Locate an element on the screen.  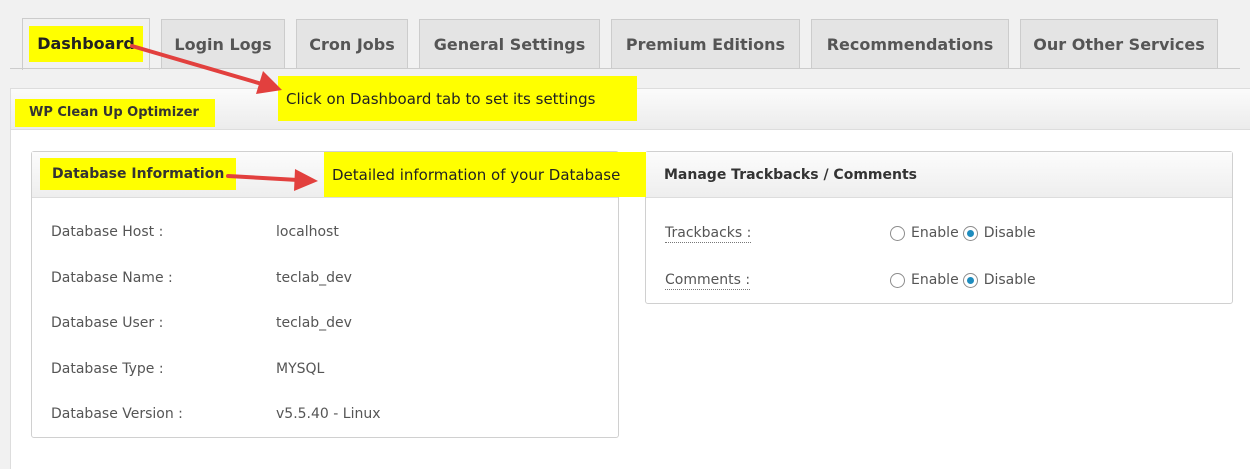
tab-premium-editions: Premium Editions is located at coordinates (705, 44).